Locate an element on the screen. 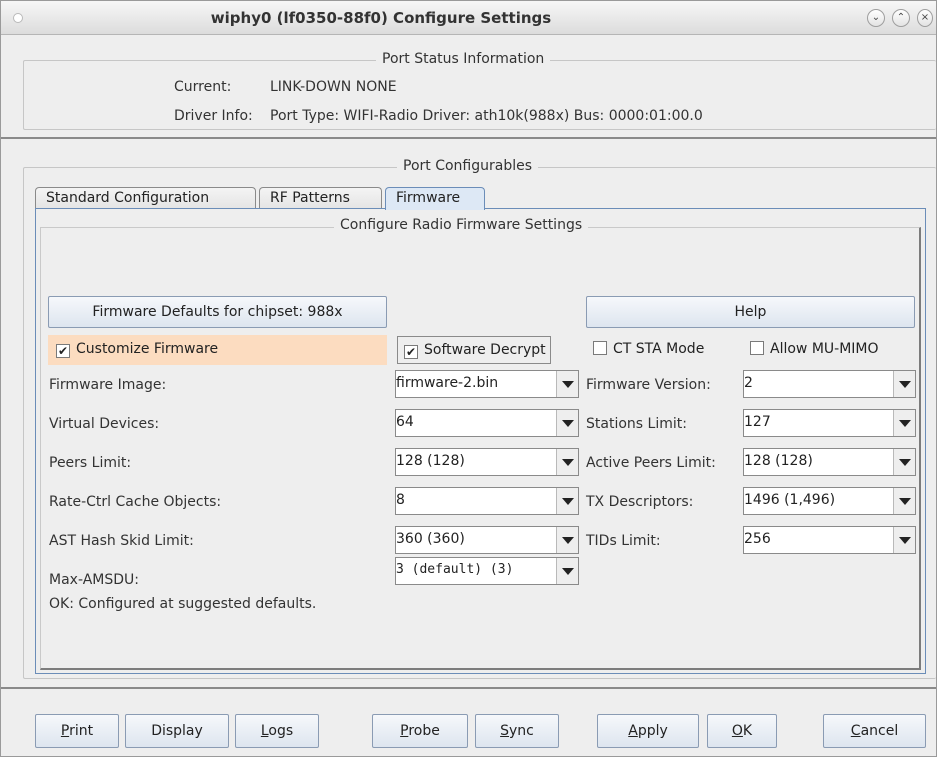 The height and width of the screenshot is (757, 937). ct-sta-mode-label: CT STA Mode is located at coordinates (659, 349).